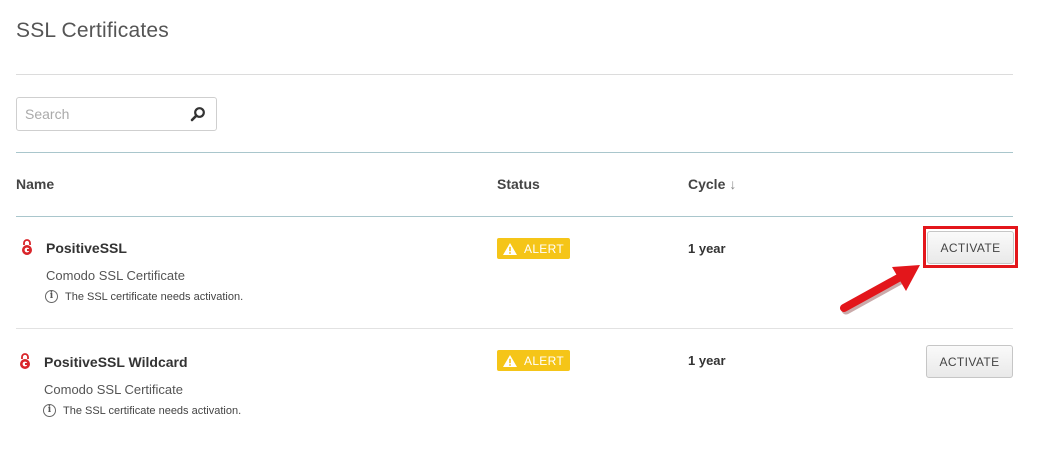  Describe the element at coordinates (707, 184) in the screenshot. I see `header-cycle-label: Cycle` at that location.